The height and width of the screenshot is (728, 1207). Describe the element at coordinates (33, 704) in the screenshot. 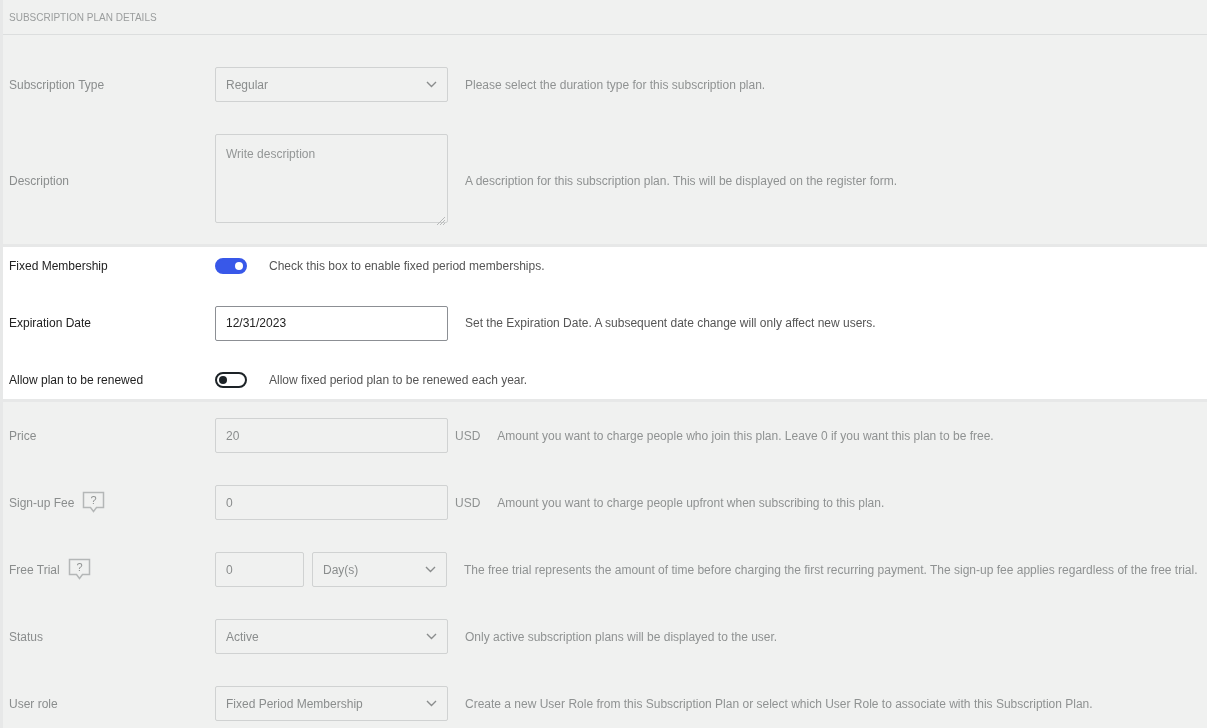

I see `field-label: User role` at that location.